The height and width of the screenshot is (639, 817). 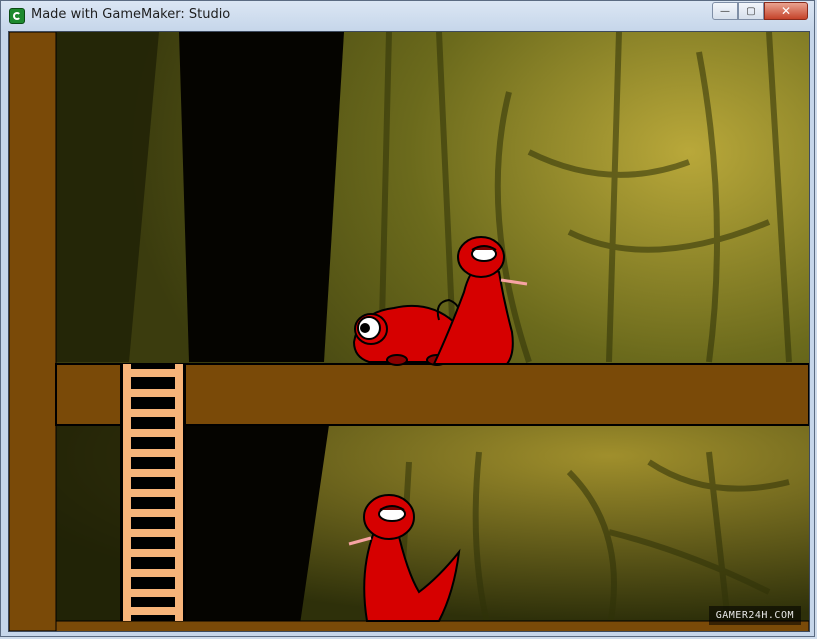 What do you see at coordinates (754, 615) in the screenshot?
I see `watermark: GAMER24H.COM` at bounding box center [754, 615].